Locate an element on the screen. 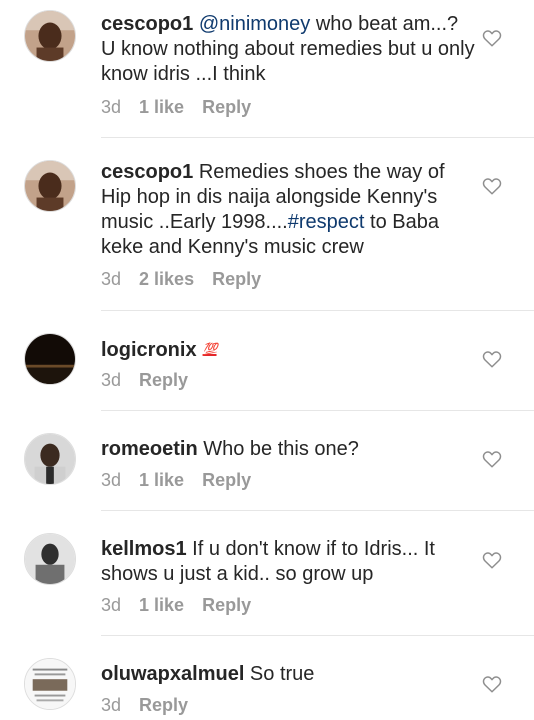 The image size is (534, 720). hashtag-link: #respect is located at coordinates (326, 222).